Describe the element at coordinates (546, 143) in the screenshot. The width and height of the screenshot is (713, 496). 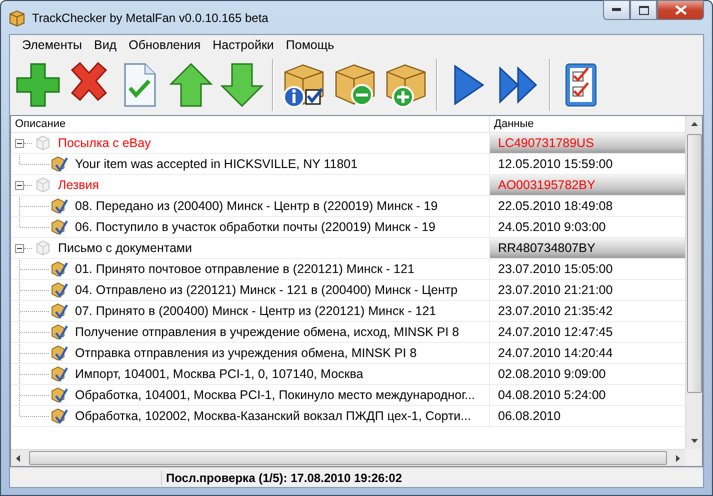
I see `track-number: LC490731789US` at that location.